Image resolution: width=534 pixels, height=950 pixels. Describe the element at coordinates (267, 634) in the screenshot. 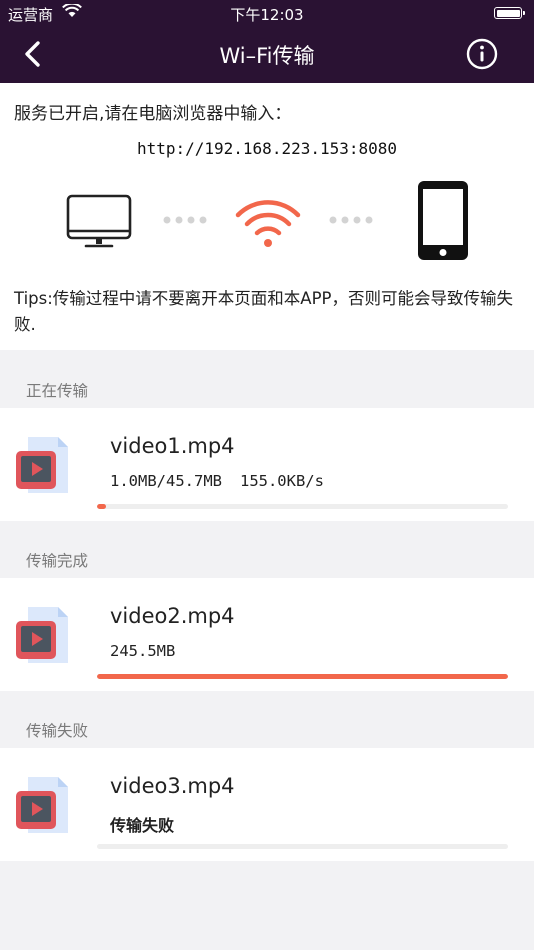

I see `list-item: video2.mp4 245.5MB` at that location.